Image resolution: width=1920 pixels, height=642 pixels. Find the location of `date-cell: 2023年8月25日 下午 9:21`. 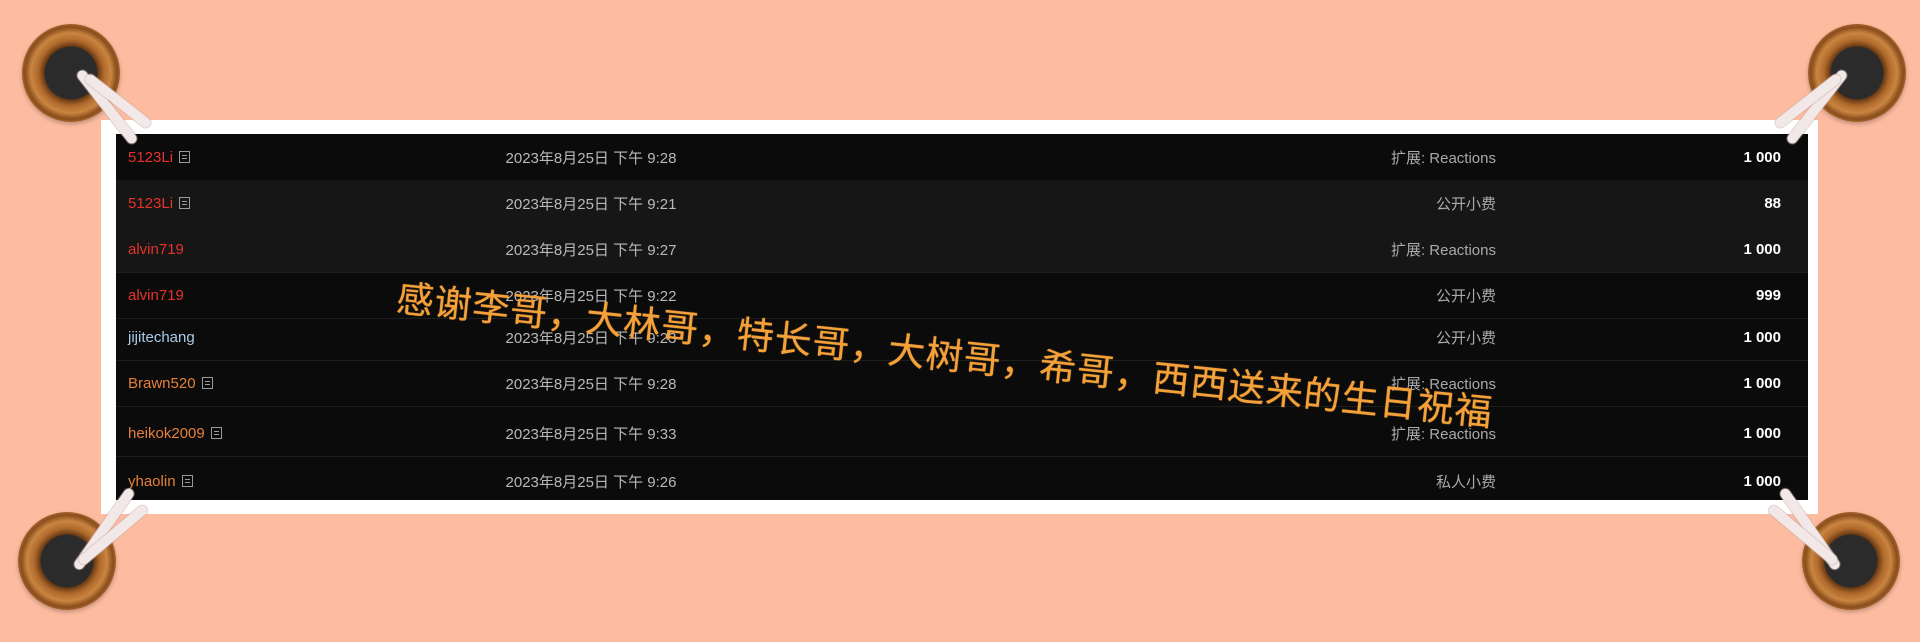

date-cell: 2023年8月25日 下午 9:21 is located at coordinates (591, 204).